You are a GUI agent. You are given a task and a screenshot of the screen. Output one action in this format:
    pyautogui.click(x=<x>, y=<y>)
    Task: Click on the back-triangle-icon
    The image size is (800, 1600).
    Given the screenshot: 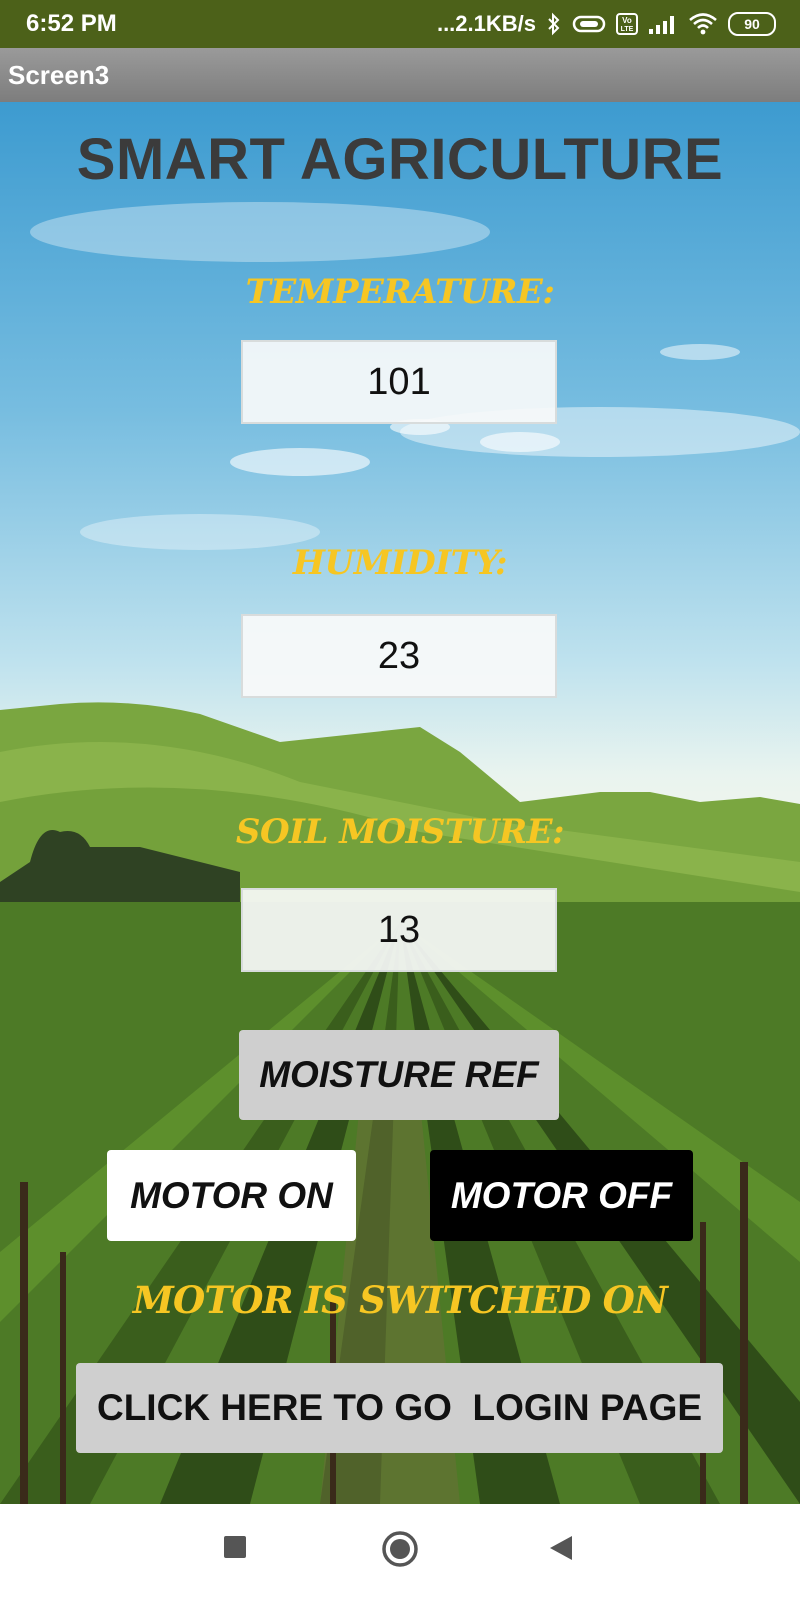 What is the action you would take?
    pyautogui.click(x=561, y=1548)
    